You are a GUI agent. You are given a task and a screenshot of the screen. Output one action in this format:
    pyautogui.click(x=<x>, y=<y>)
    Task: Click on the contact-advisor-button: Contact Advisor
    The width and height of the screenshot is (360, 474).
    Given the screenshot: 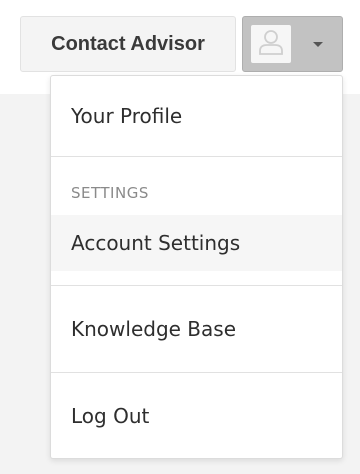 What is the action you would take?
    pyautogui.click(x=128, y=44)
    